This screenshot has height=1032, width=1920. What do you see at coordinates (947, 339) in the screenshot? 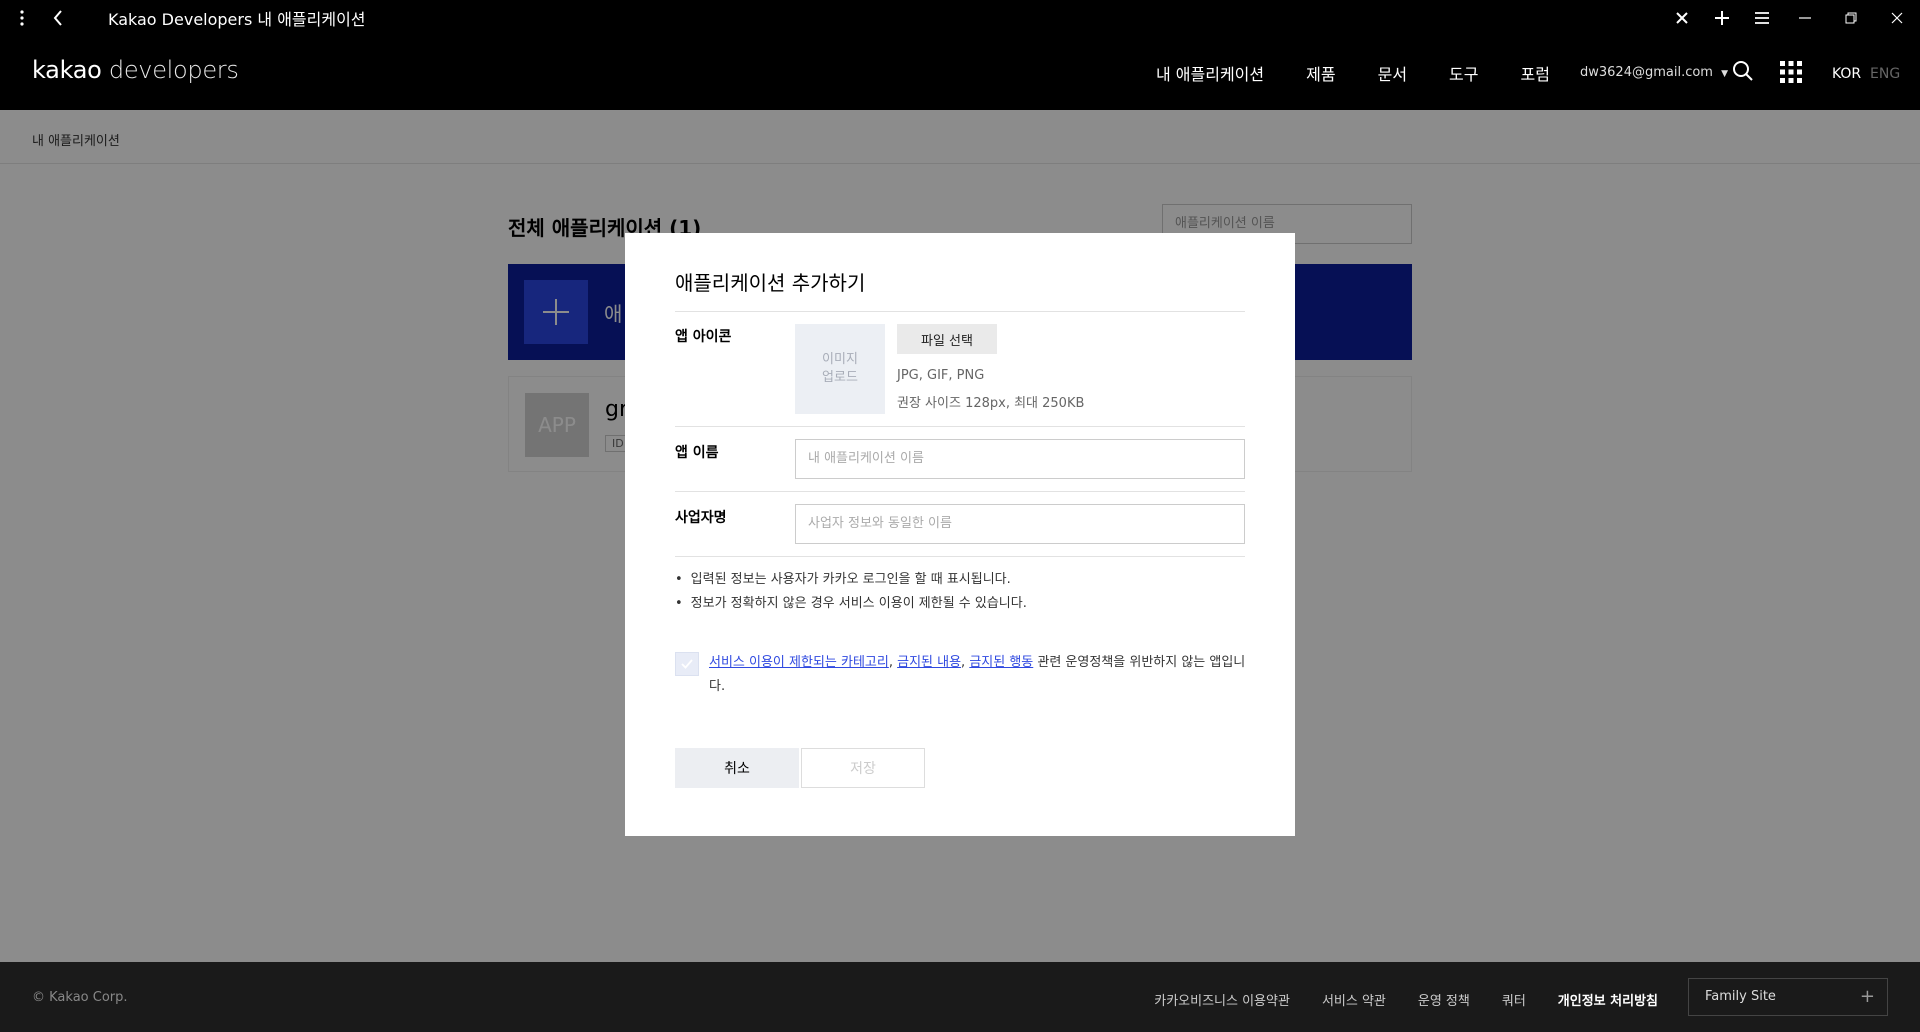
I see `file-select-button: 파일 선택` at bounding box center [947, 339].